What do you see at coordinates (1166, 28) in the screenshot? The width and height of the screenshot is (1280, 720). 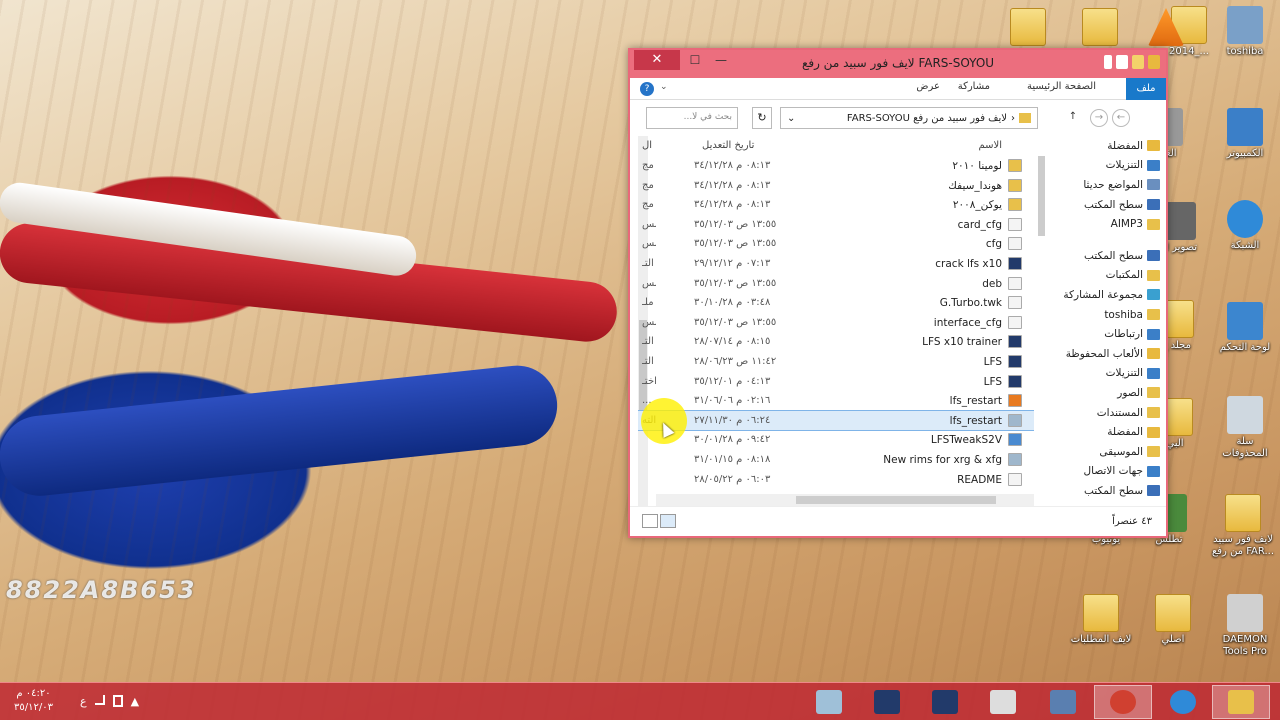 I see `desktop-icon-vlc` at bounding box center [1166, 28].